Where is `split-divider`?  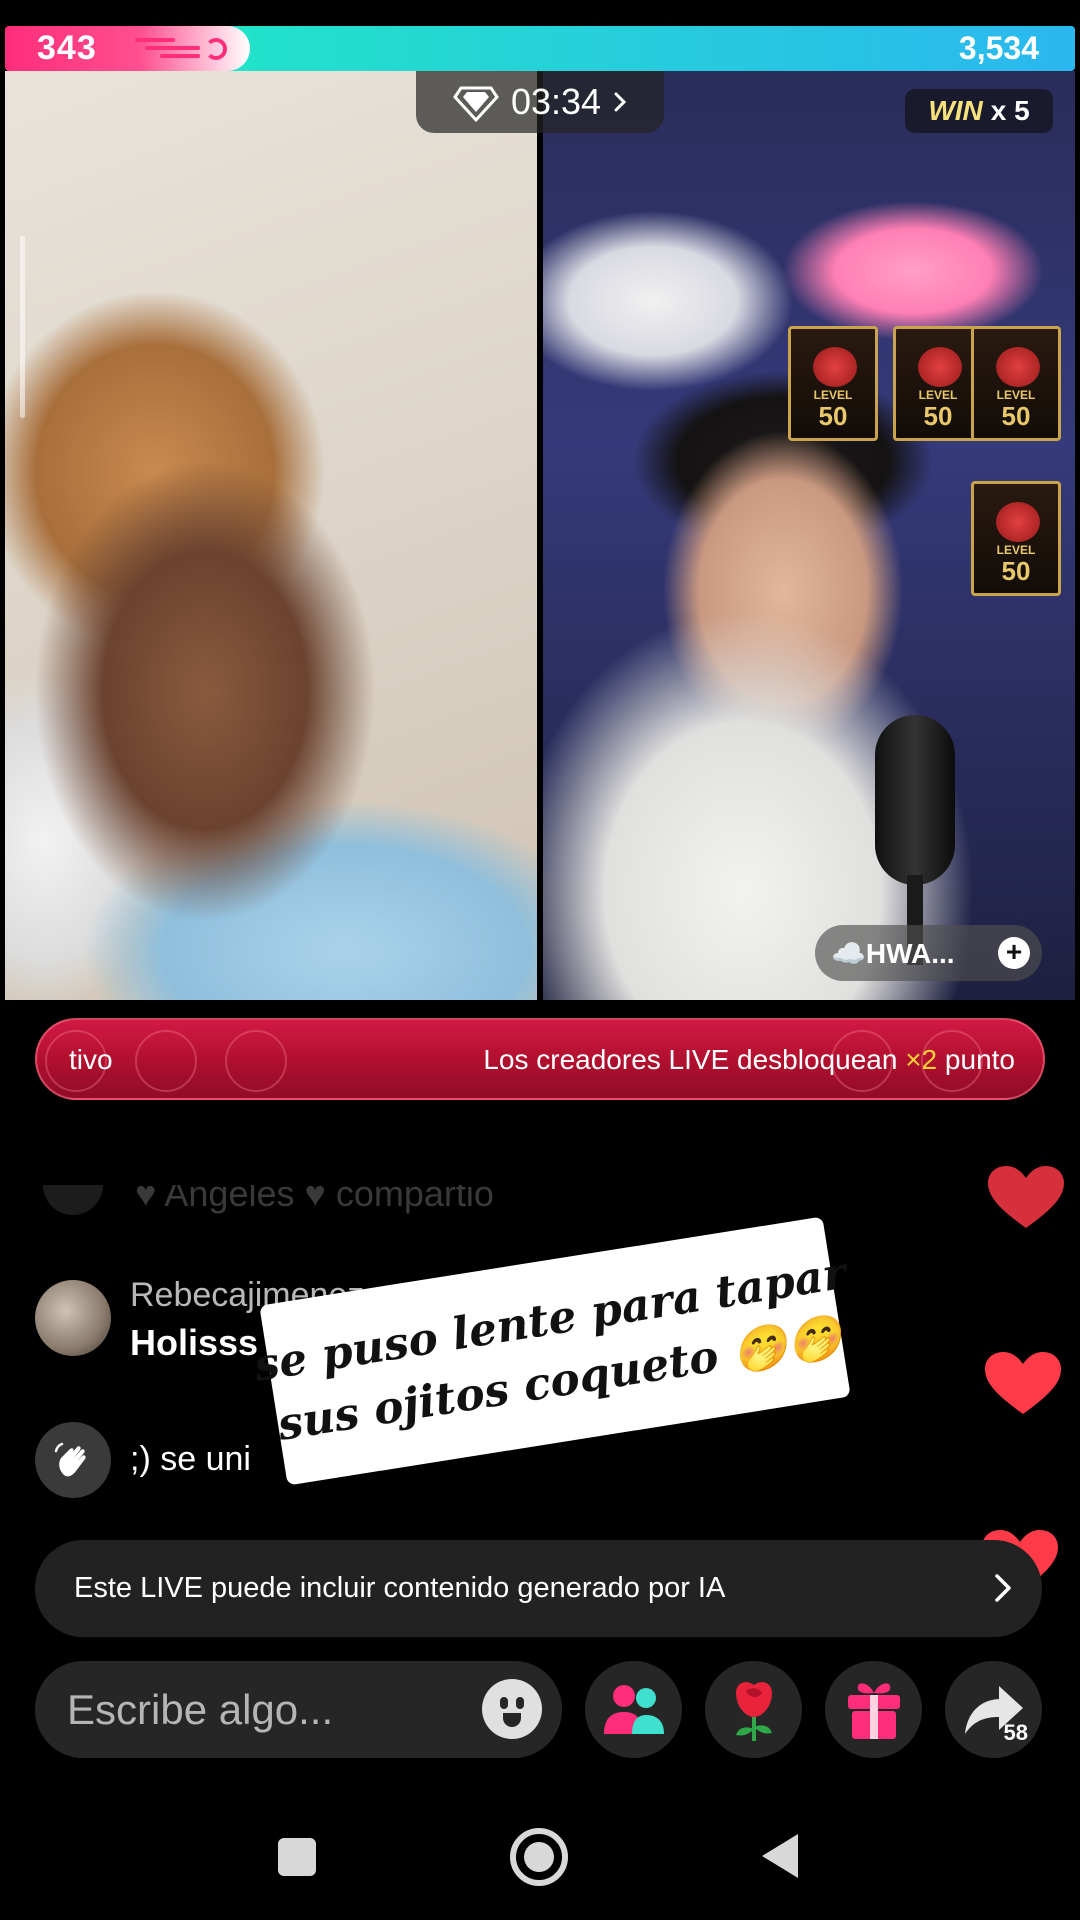 split-divider is located at coordinates (540, 535).